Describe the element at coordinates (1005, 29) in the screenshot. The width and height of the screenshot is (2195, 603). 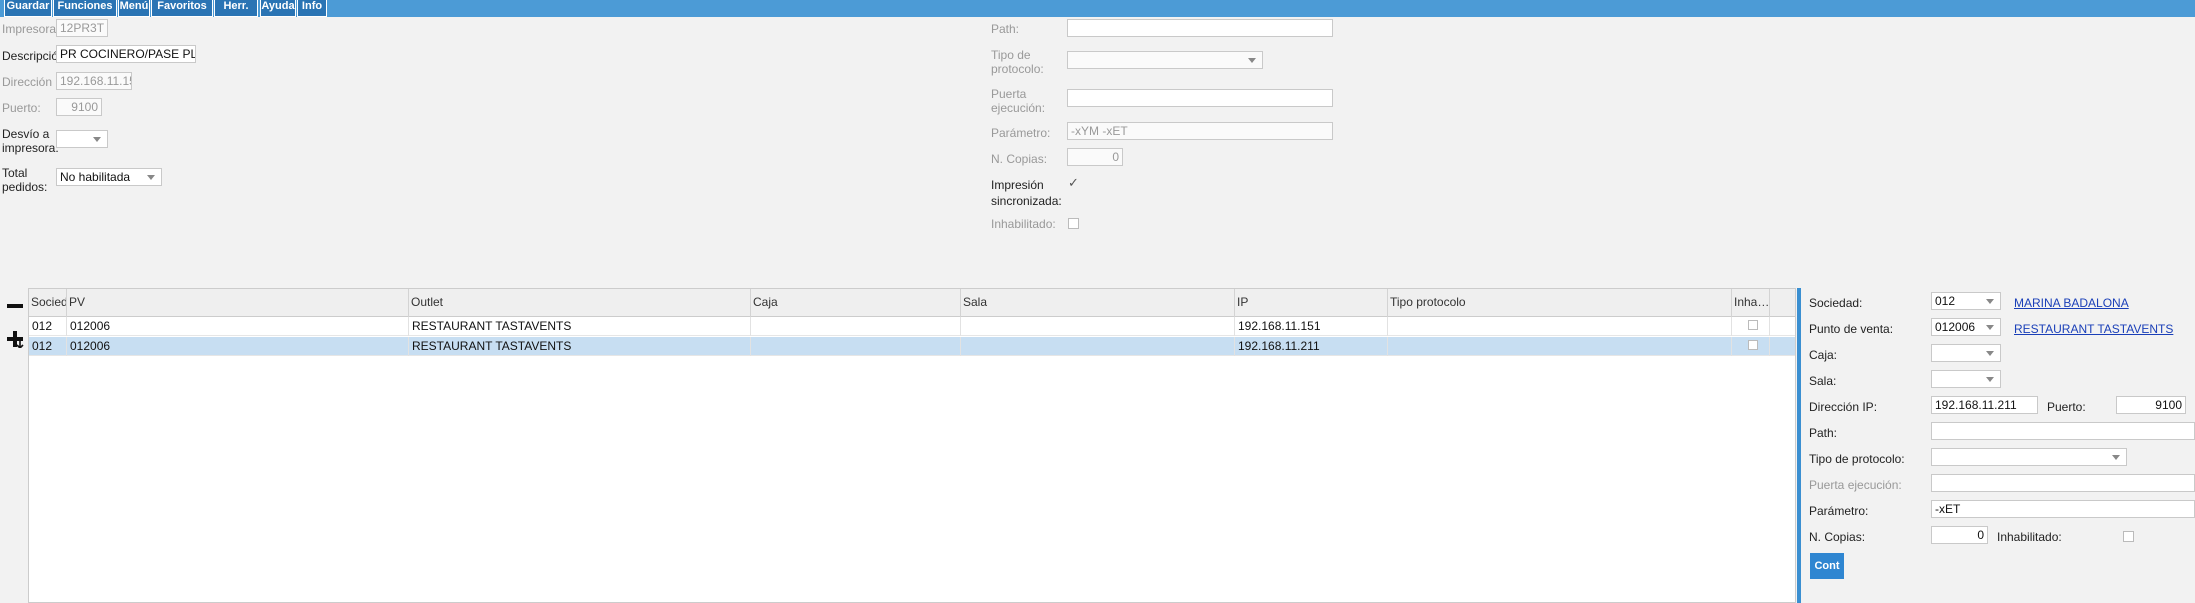
I see `path-label: Path:` at that location.